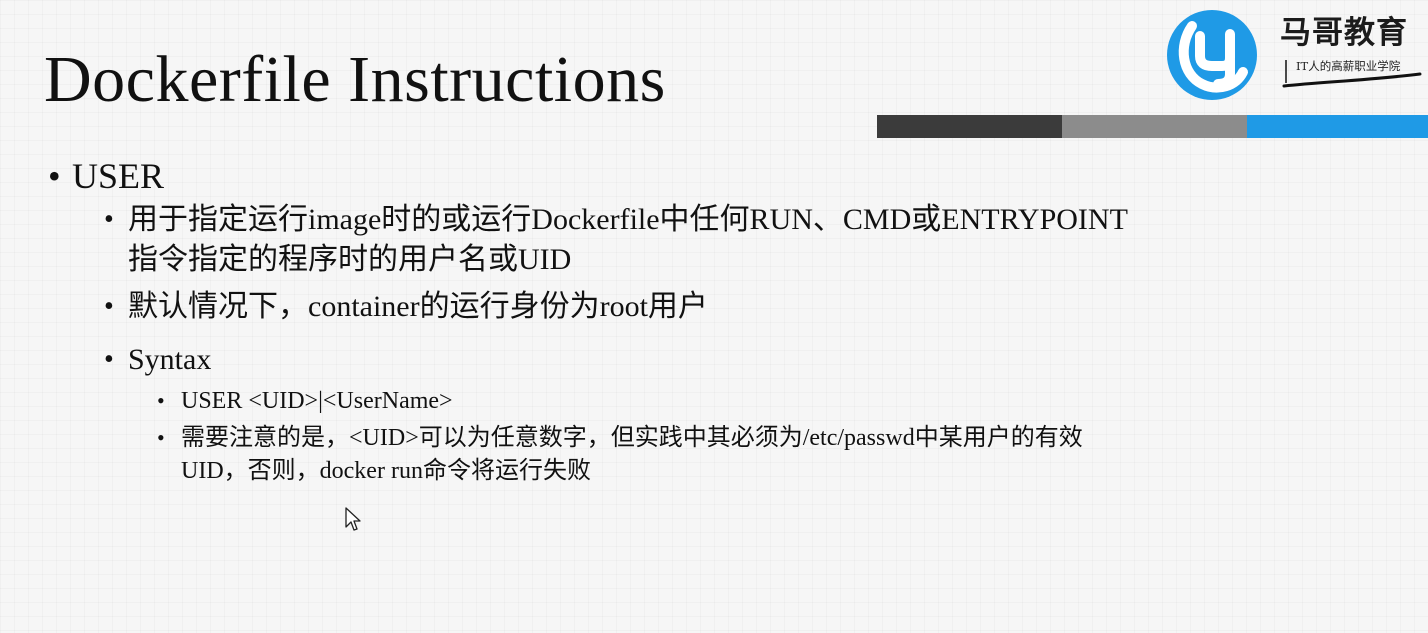 The width and height of the screenshot is (1428, 633). I want to click on mage-logo-icon, so click(1212, 55).